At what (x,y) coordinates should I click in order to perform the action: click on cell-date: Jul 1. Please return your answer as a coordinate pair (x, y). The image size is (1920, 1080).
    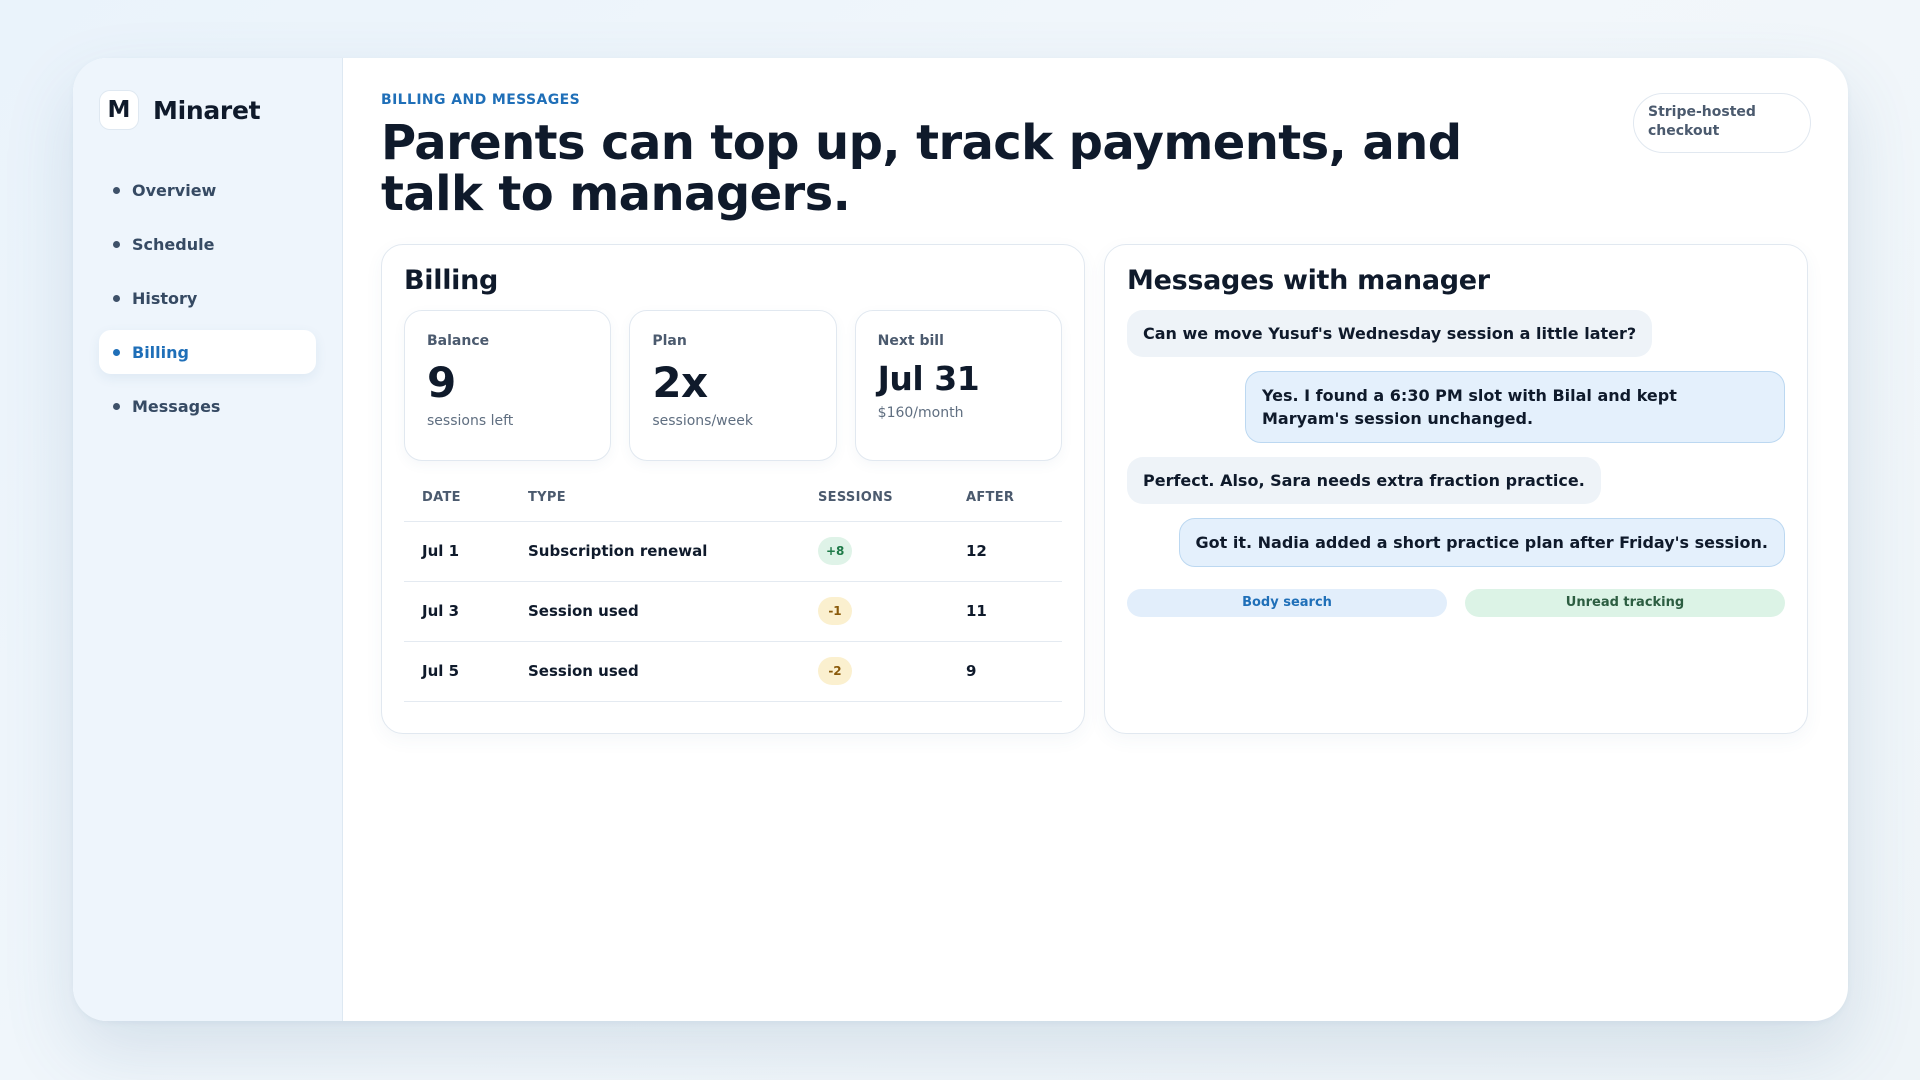
    Looking at the image, I should click on (457, 551).